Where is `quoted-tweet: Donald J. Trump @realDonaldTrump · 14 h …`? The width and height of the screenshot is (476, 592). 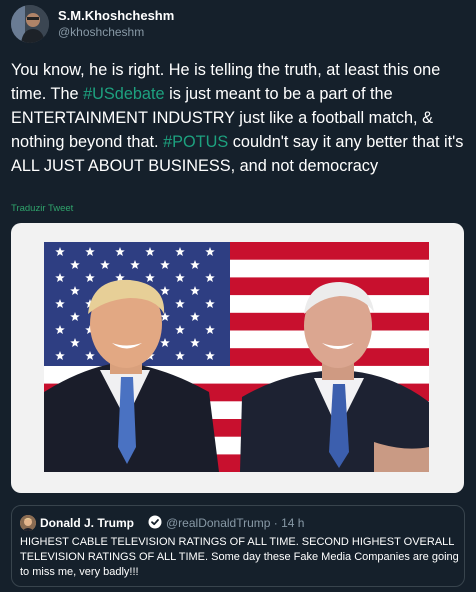
quoted-tweet: Donald J. Trump @realDonaldTrump · 14 h … is located at coordinates (238, 546).